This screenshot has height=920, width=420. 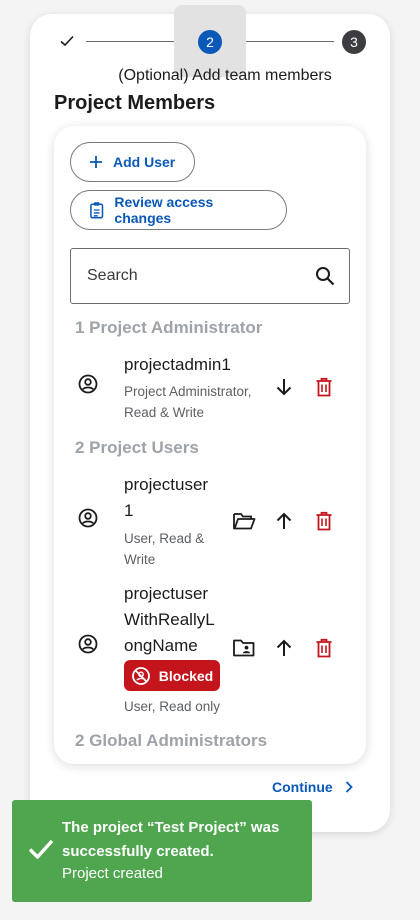 What do you see at coordinates (129, 510) in the screenshot?
I see `member-name-line: 1` at bounding box center [129, 510].